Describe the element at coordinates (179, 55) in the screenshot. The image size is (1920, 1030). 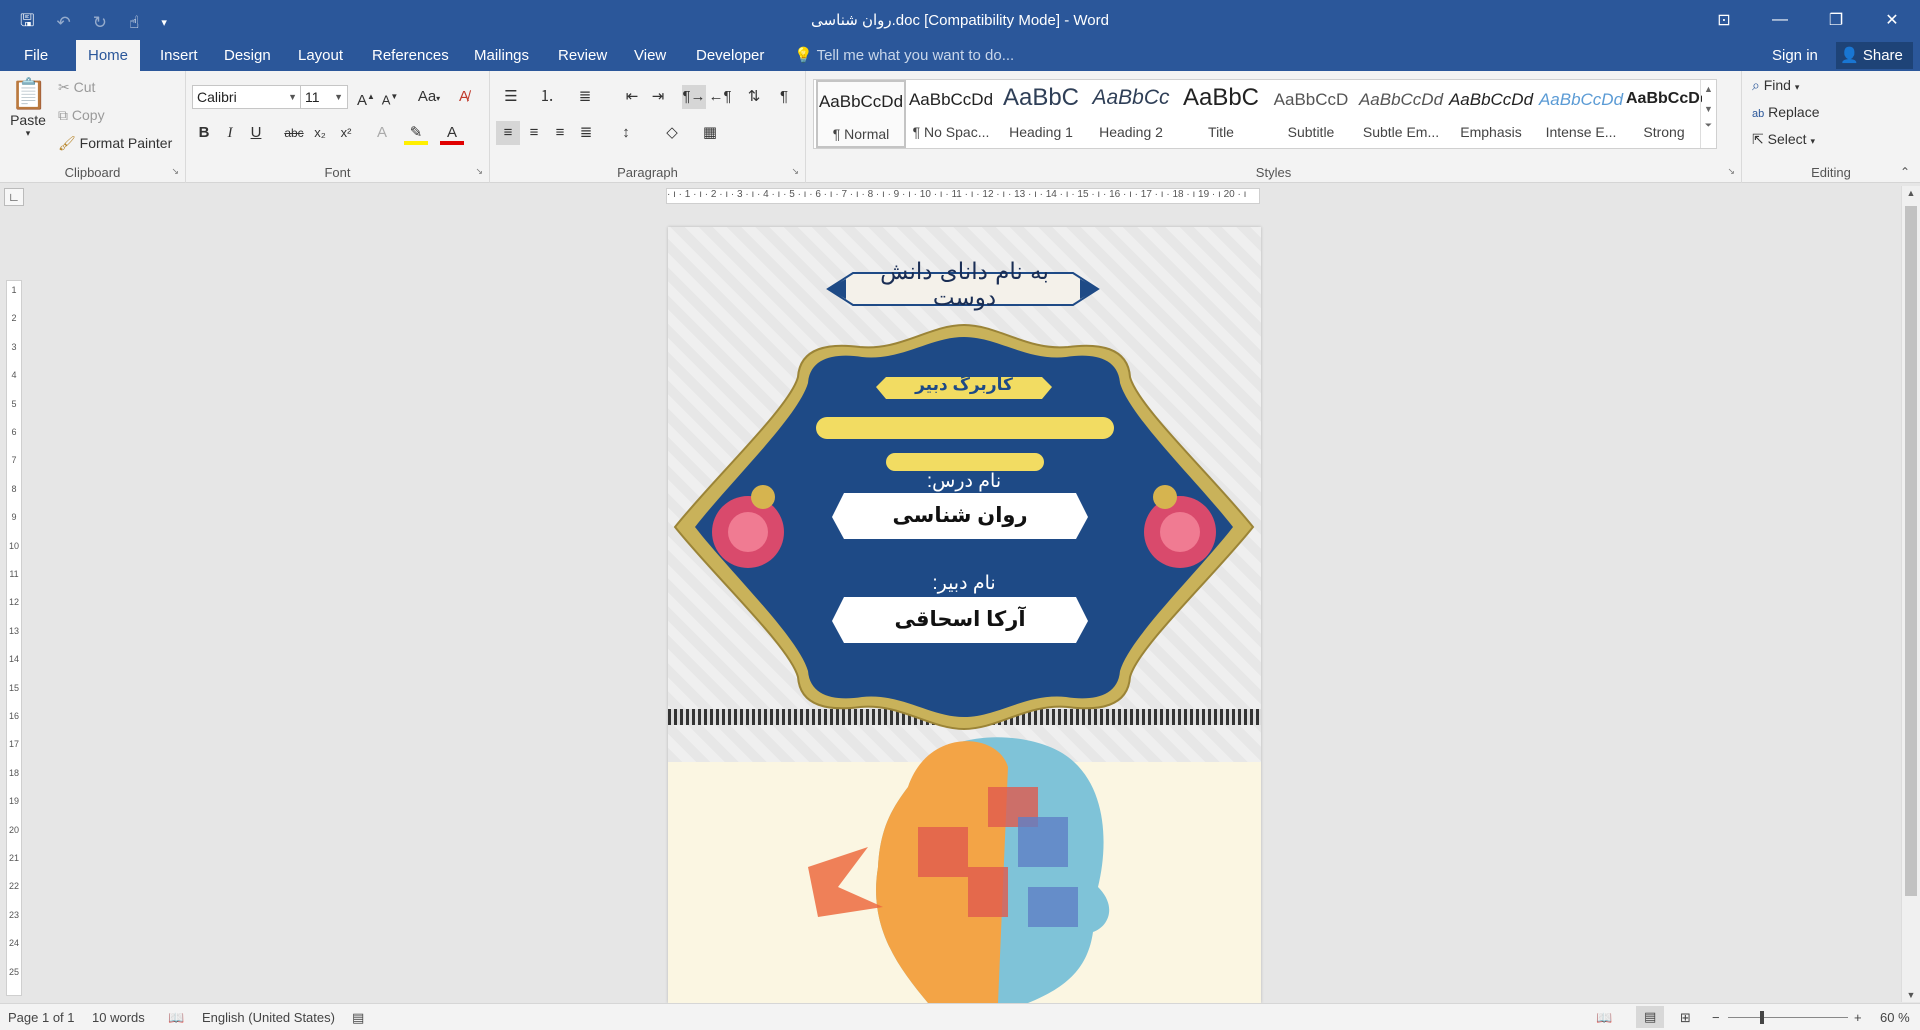
I see `tab-insert: Insert` at that location.